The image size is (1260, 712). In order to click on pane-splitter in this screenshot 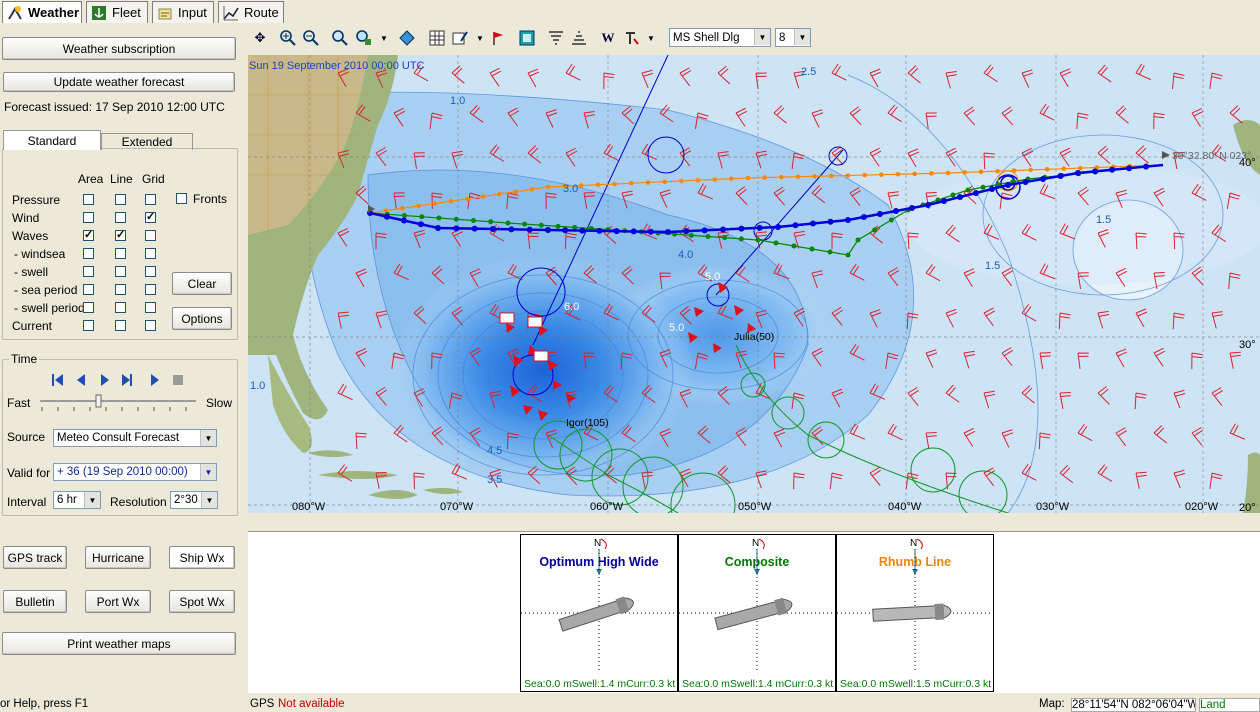, I will do `click(754, 522)`.